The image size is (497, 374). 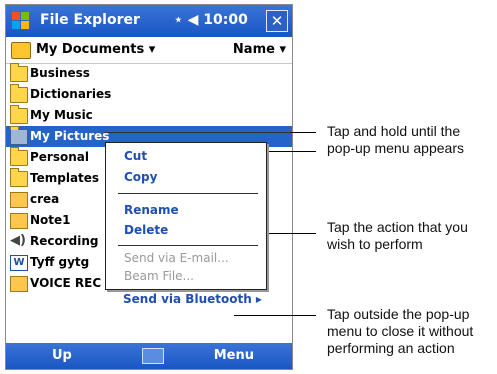 What do you see at coordinates (21, 21) in the screenshot?
I see `windows-start-icon` at bounding box center [21, 21].